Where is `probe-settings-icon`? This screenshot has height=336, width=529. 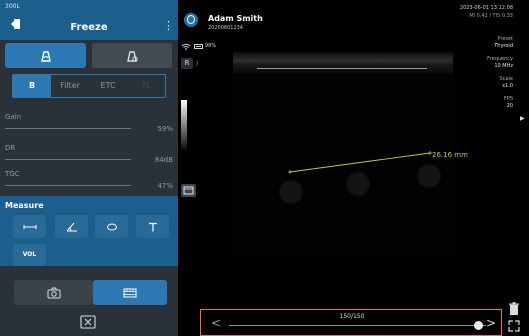
probe-settings-icon is located at coordinates (132, 56).